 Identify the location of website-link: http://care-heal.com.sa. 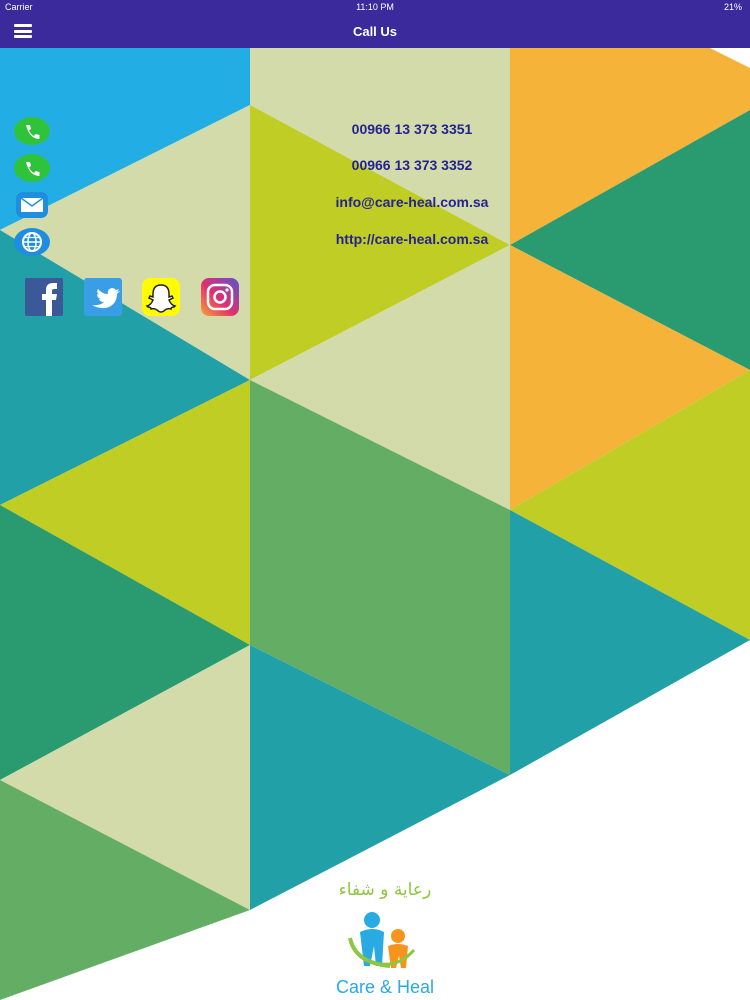
(412, 239).